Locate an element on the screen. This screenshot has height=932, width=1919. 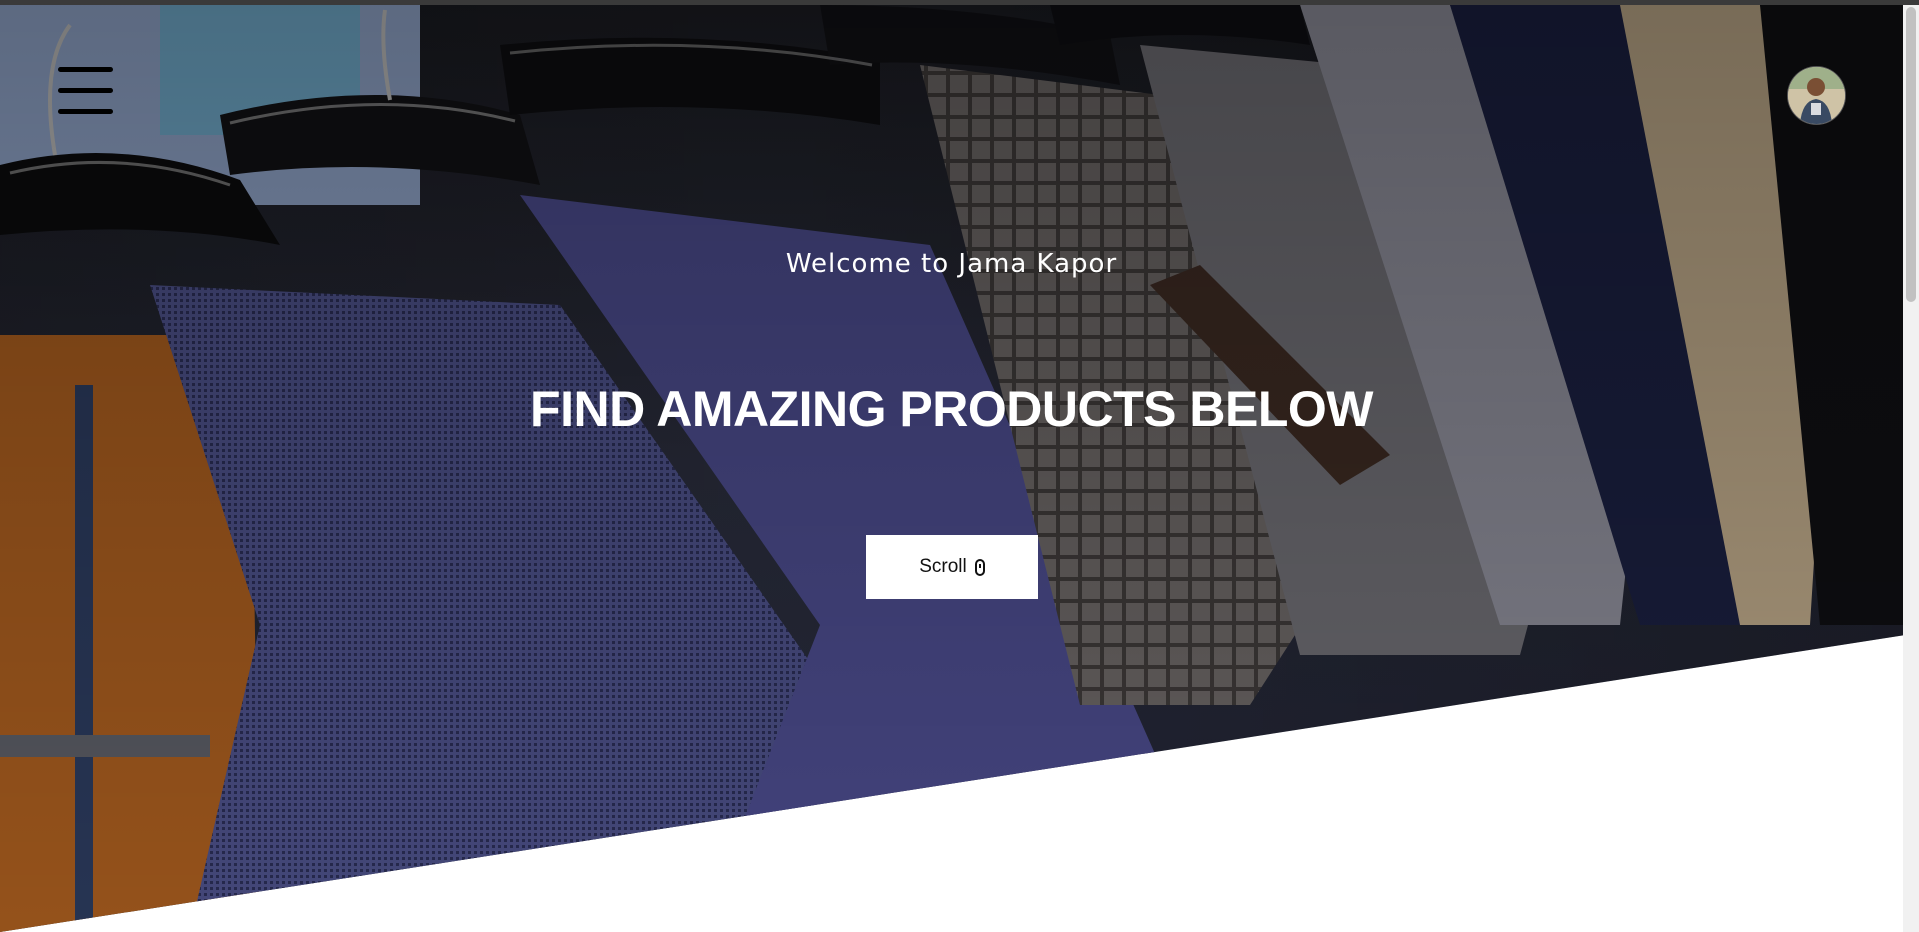
browser-top-edge is located at coordinates (959, 2).